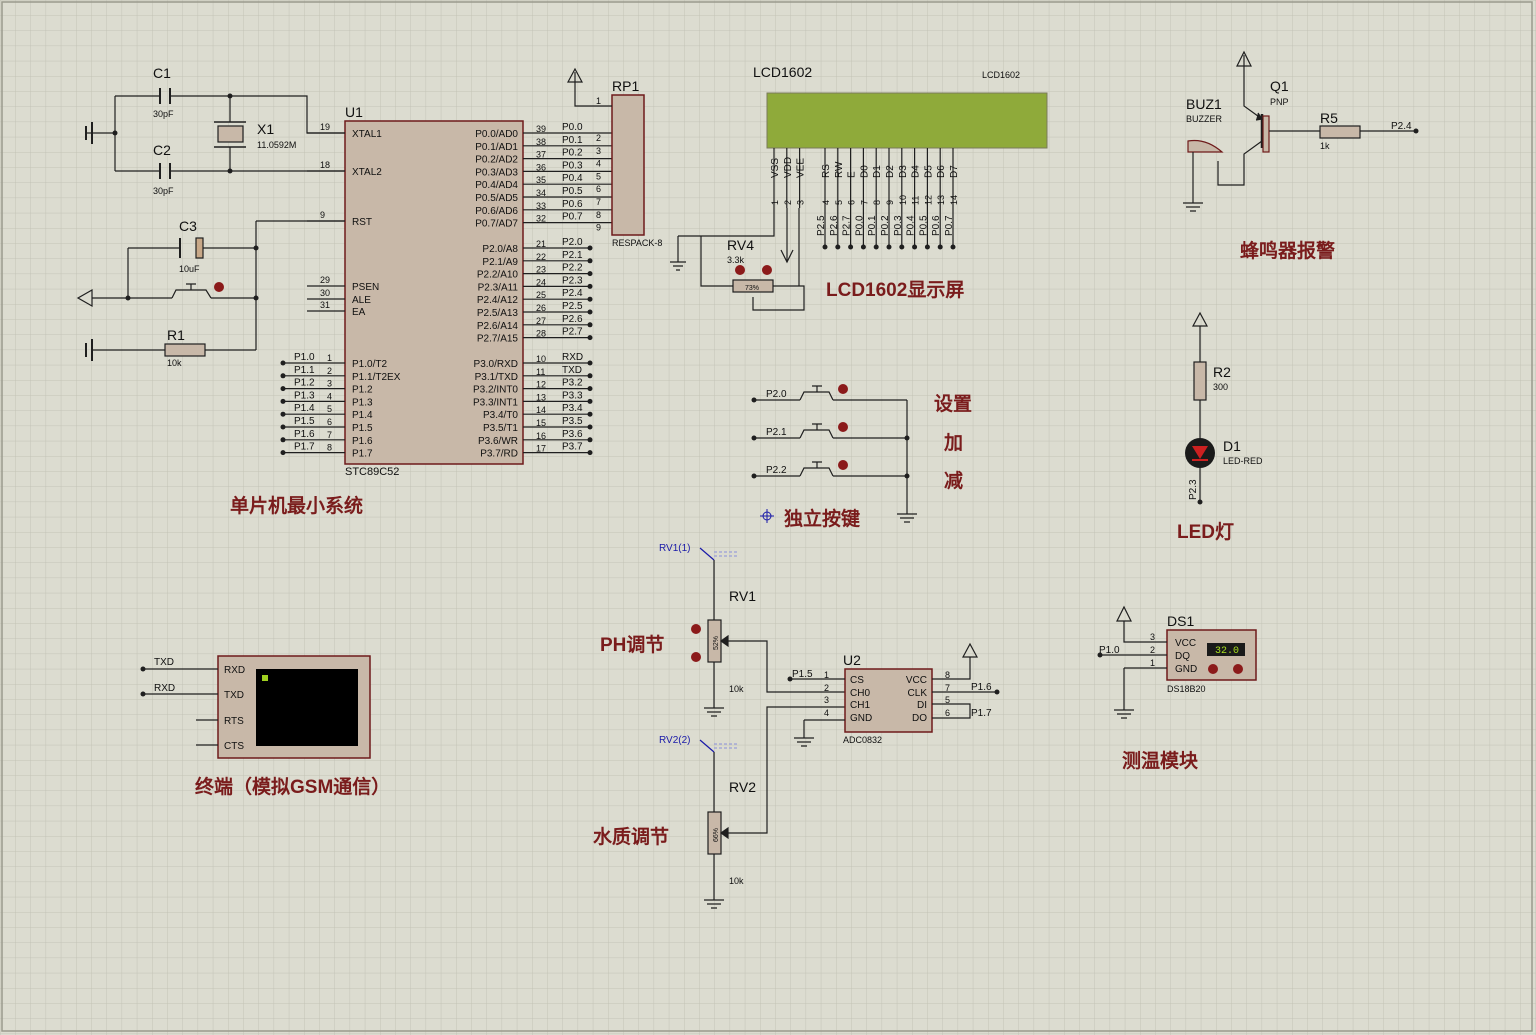  I want to click on ds1-ref: DS1, so click(1180, 621).